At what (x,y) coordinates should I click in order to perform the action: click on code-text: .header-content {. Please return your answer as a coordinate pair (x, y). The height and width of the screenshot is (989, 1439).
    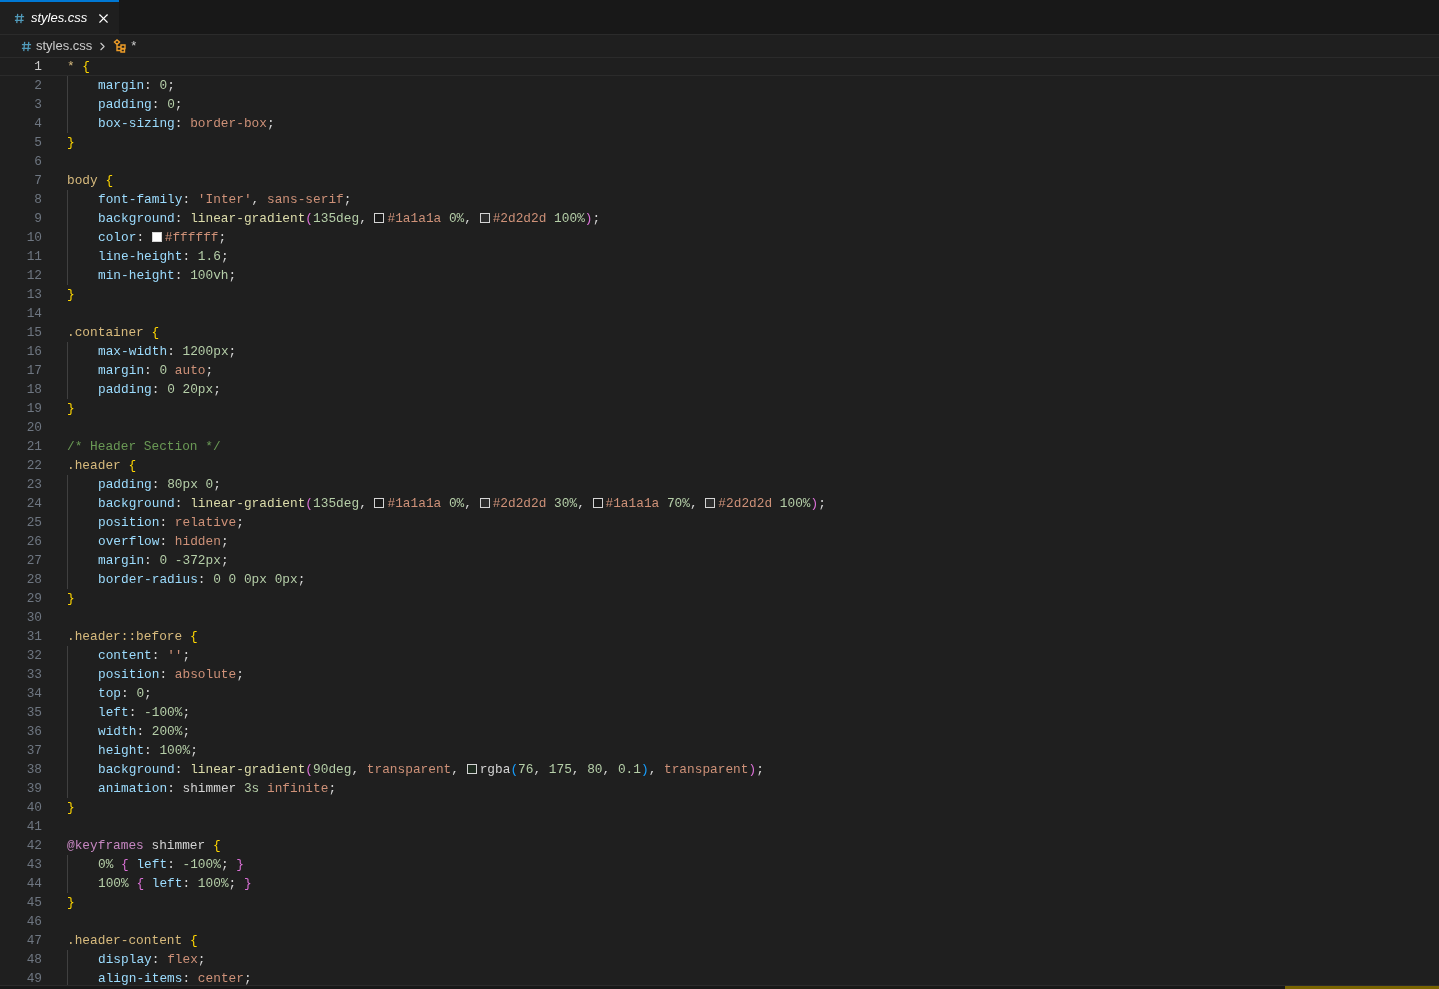
    Looking at the image, I should click on (132, 940).